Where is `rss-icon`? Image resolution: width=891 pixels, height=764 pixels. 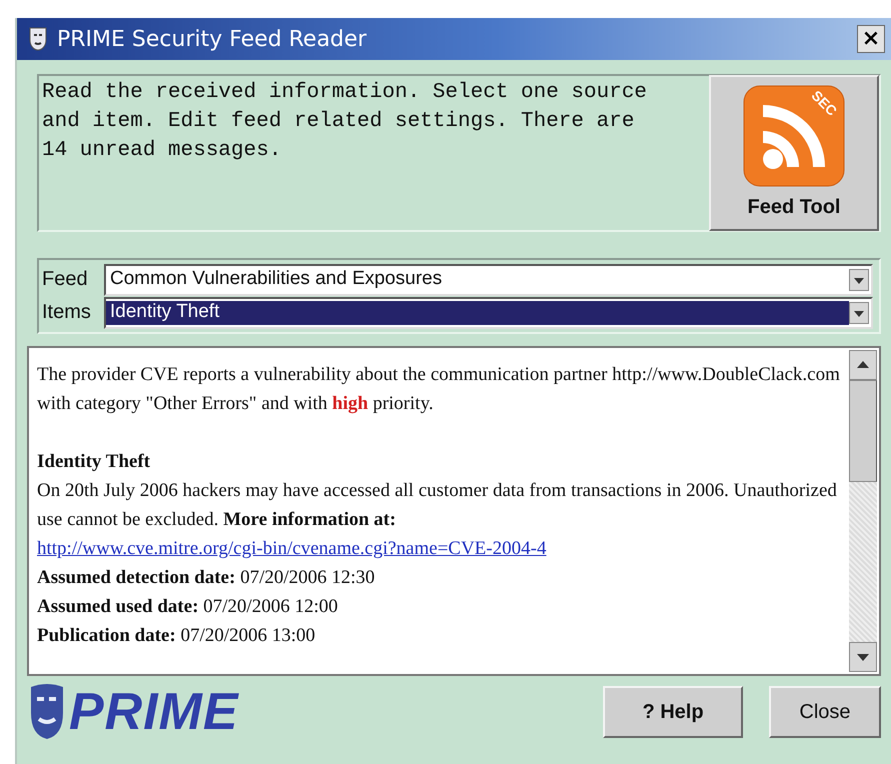
rss-icon is located at coordinates (794, 136).